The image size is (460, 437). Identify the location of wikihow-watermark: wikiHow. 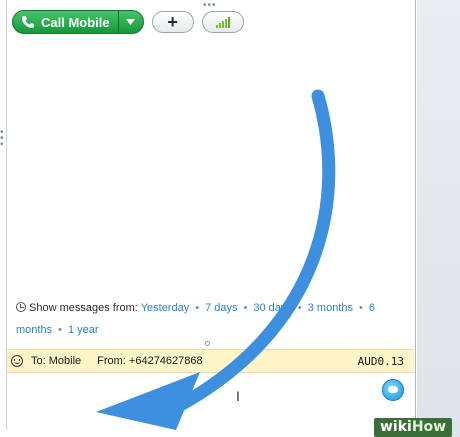
(413, 427).